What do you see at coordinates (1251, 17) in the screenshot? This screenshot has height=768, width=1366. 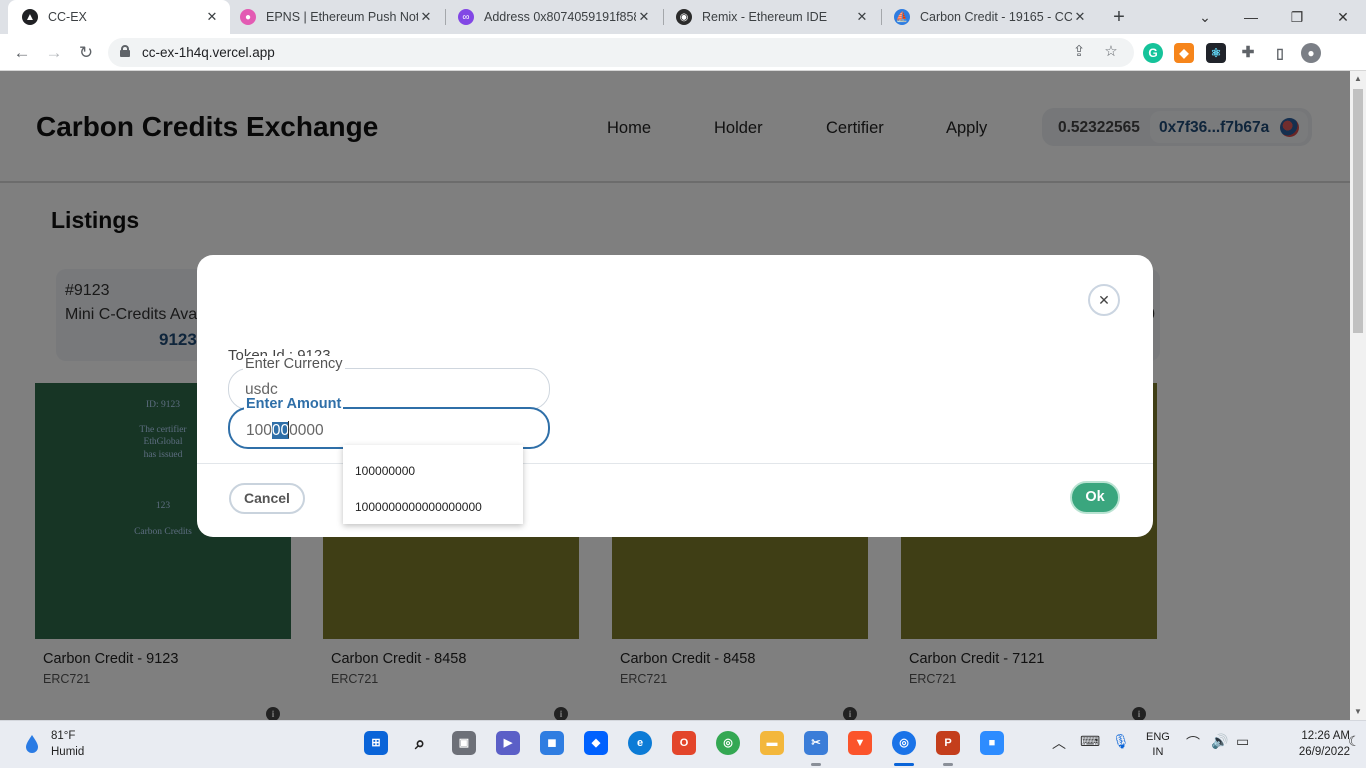 I see `minimize-icon: —` at bounding box center [1251, 17].